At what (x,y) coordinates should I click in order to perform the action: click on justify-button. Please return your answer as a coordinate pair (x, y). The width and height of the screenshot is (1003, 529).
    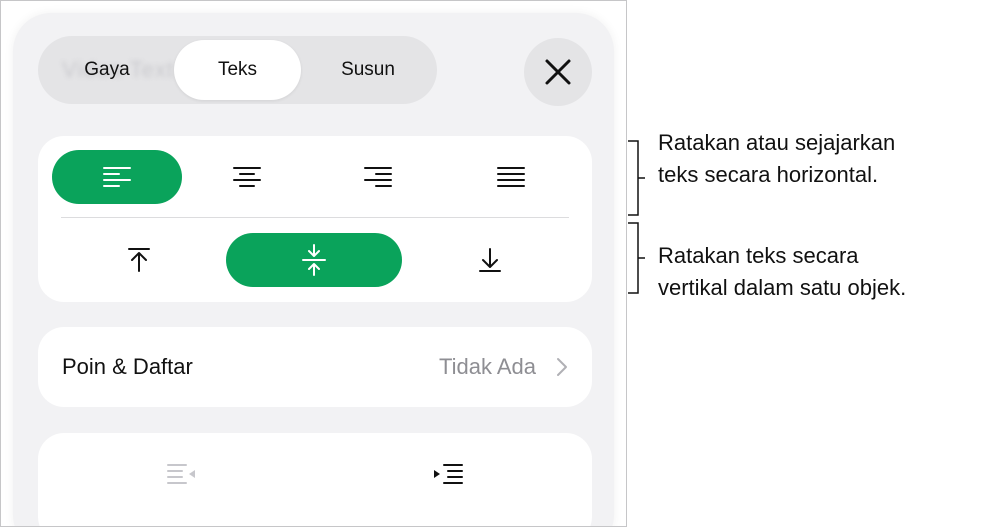
    Looking at the image, I should click on (511, 177).